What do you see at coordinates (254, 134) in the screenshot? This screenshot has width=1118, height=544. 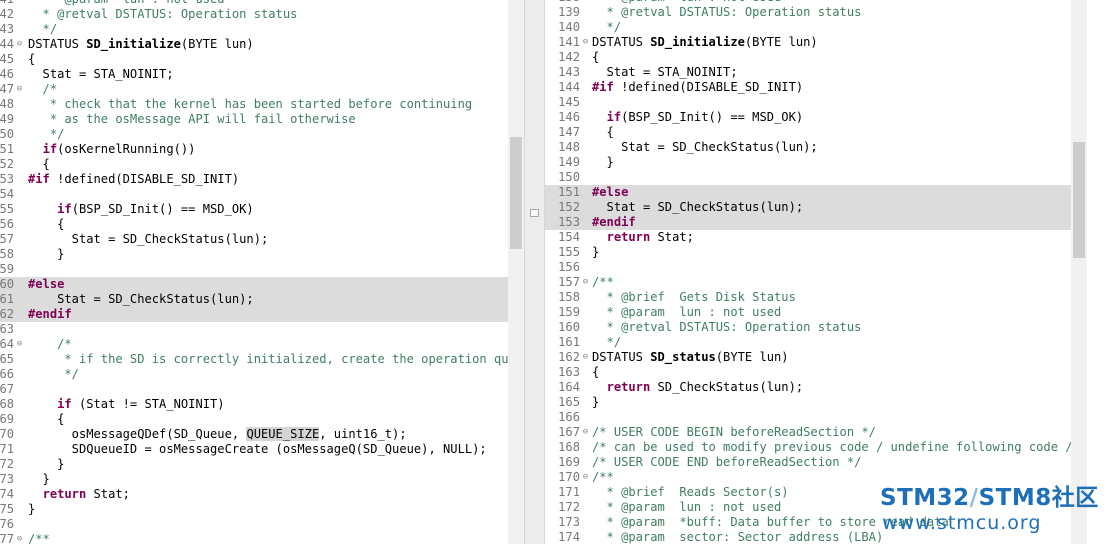 I see `code-line: 50 */` at bounding box center [254, 134].